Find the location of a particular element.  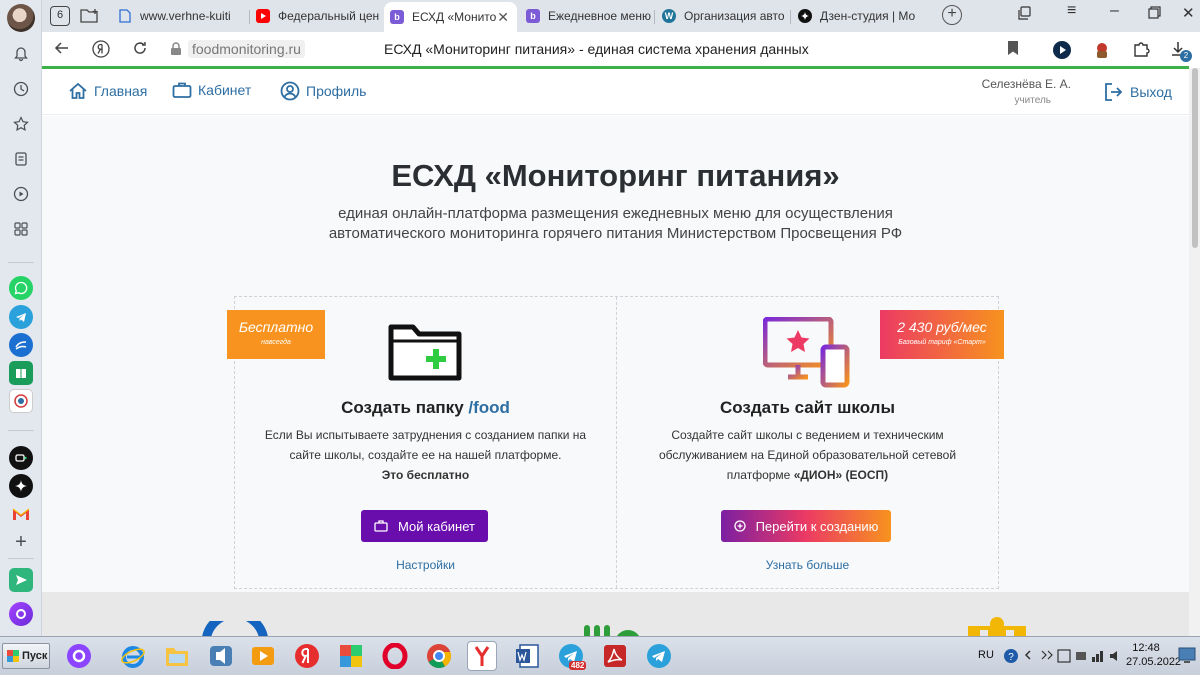

send-app-icon is located at coordinates (21, 580).